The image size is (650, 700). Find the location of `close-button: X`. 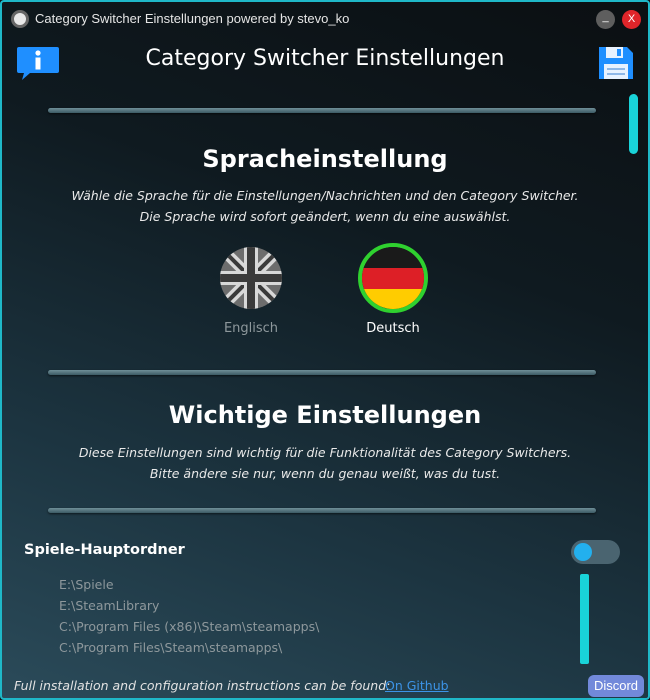

close-button: X is located at coordinates (631, 19).